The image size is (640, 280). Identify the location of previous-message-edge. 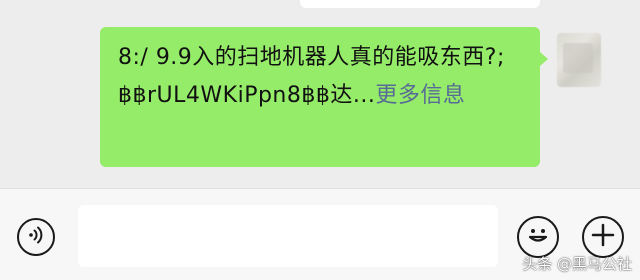
(420, 4).